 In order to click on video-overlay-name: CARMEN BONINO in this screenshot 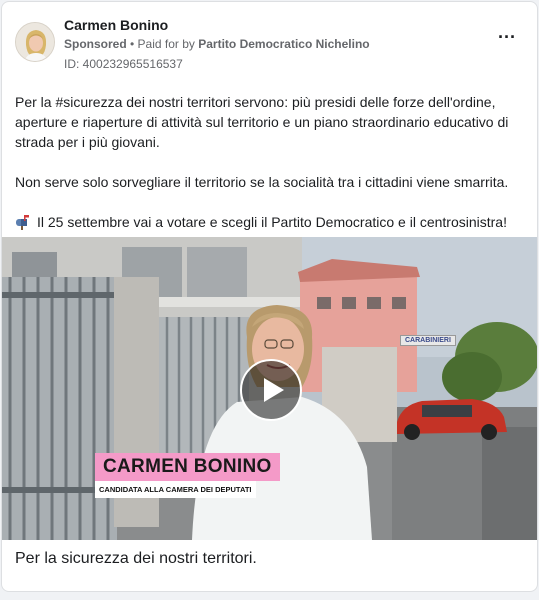, I will do `click(187, 467)`.